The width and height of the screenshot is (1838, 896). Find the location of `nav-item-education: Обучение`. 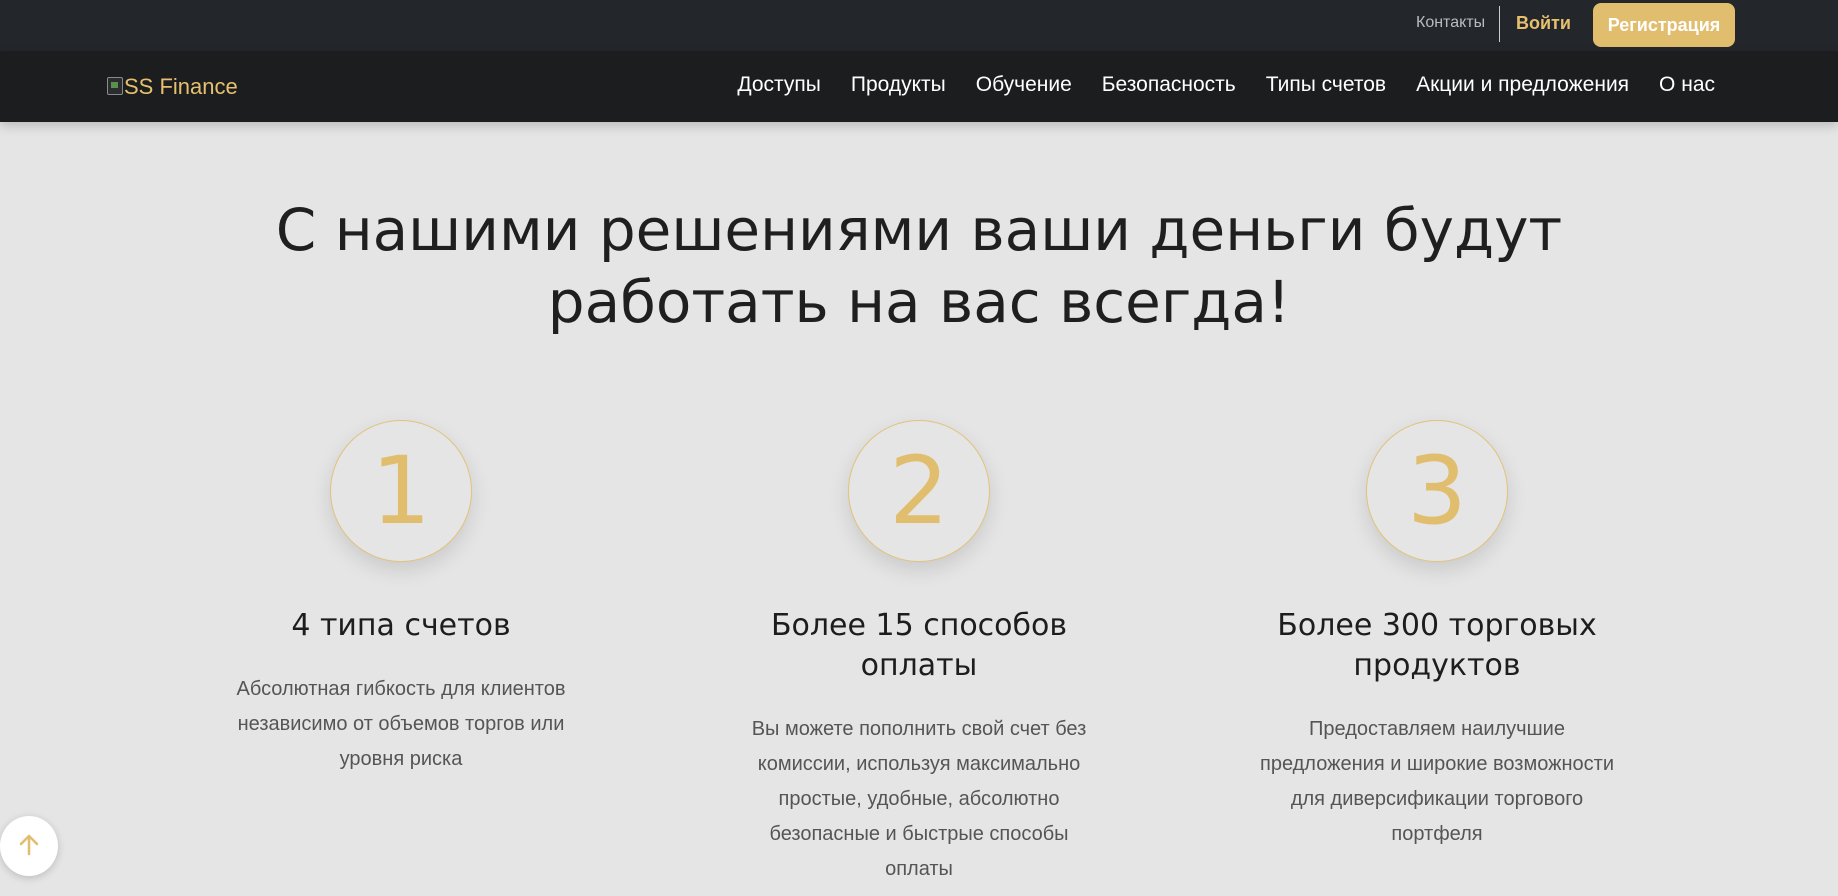

nav-item-education: Обучение is located at coordinates (1024, 85).